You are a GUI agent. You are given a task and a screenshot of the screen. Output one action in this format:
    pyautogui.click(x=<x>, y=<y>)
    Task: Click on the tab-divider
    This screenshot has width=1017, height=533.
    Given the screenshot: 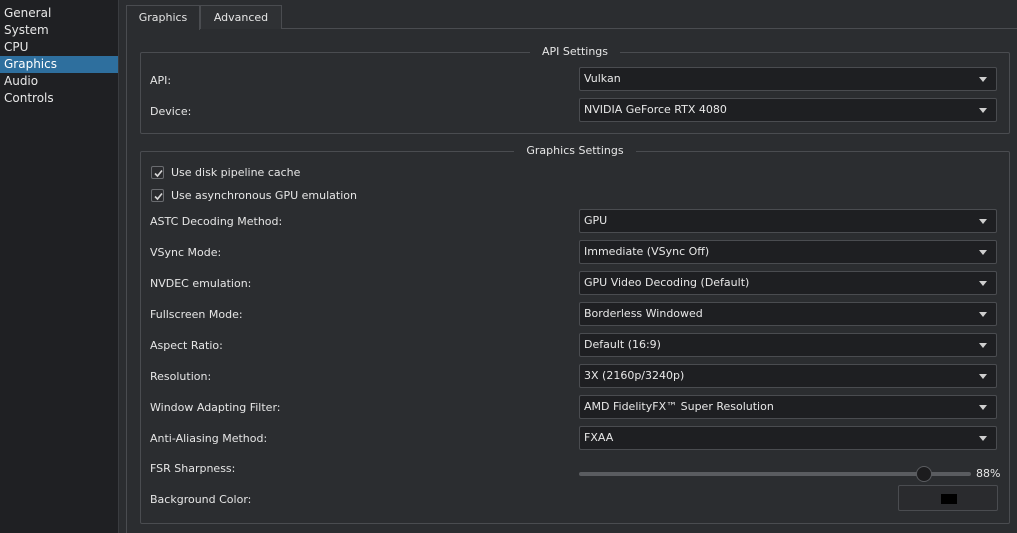 What is the action you would take?
    pyautogui.click(x=649, y=28)
    